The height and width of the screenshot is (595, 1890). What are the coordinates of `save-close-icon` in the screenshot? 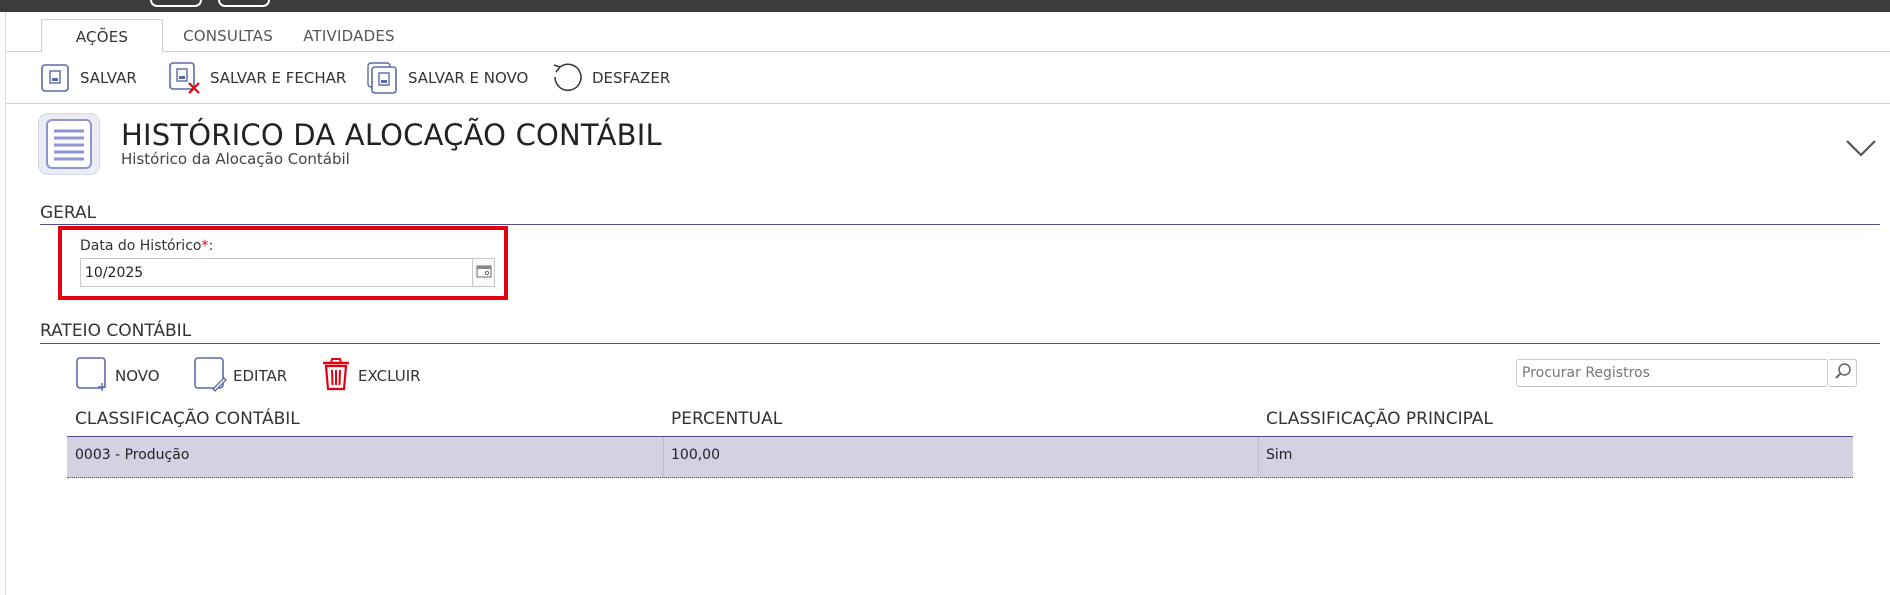 It's located at (185, 78).